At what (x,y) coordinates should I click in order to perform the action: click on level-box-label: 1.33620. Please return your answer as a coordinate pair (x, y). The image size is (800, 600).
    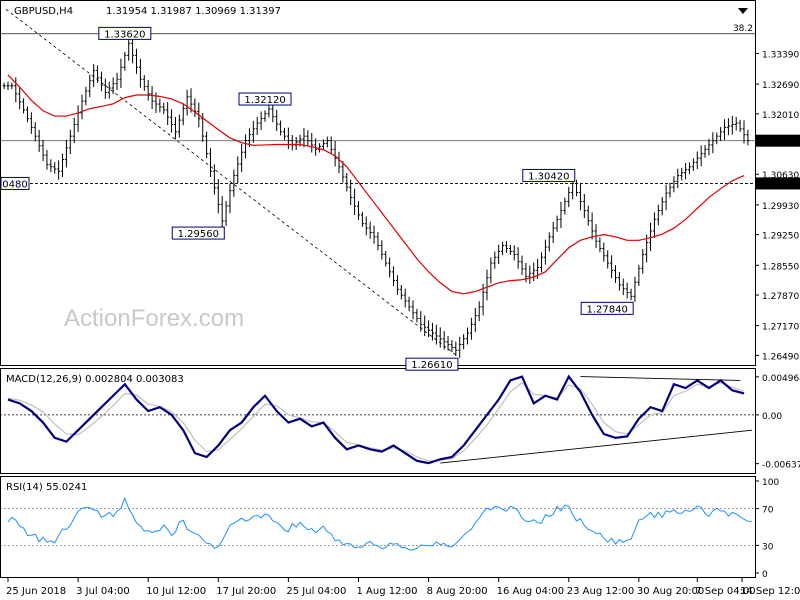
    Looking at the image, I should click on (124, 34).